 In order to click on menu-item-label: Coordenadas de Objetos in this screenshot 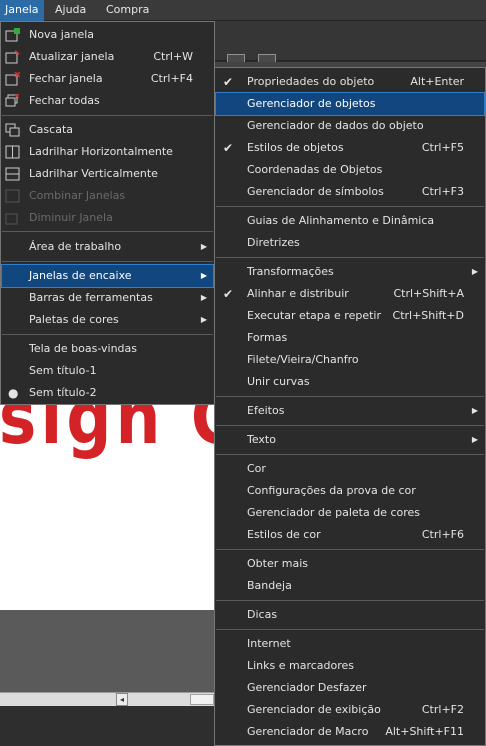, I will do `click(315, 169)`.